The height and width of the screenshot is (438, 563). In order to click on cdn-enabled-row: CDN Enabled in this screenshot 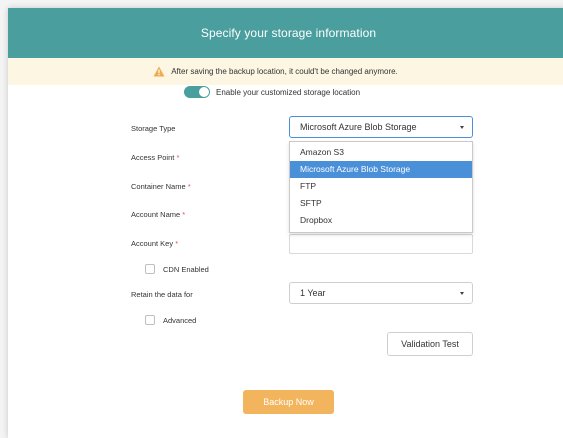, I will do `click(177, 269)`.